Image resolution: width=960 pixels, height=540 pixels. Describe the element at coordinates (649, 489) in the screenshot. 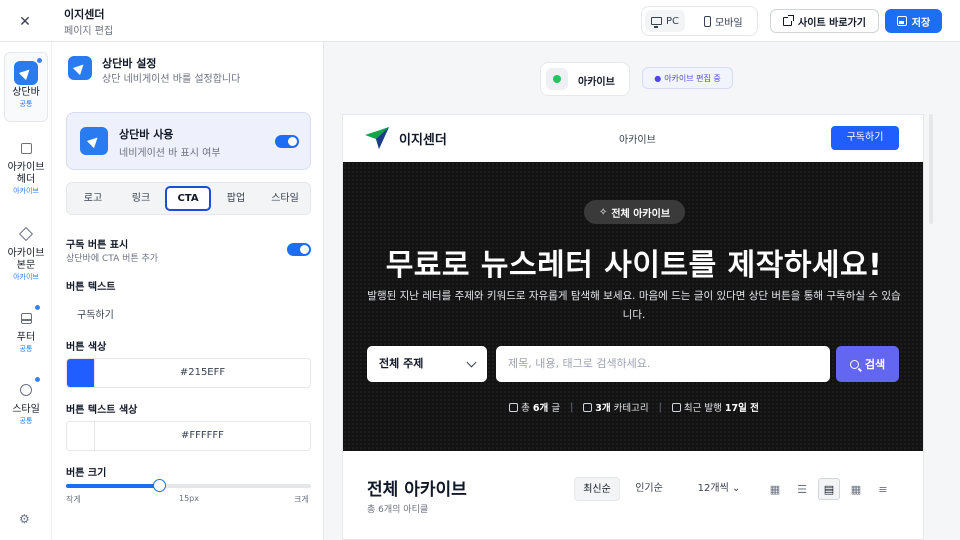

I see `sort-popular-button: 인기순` at that location.